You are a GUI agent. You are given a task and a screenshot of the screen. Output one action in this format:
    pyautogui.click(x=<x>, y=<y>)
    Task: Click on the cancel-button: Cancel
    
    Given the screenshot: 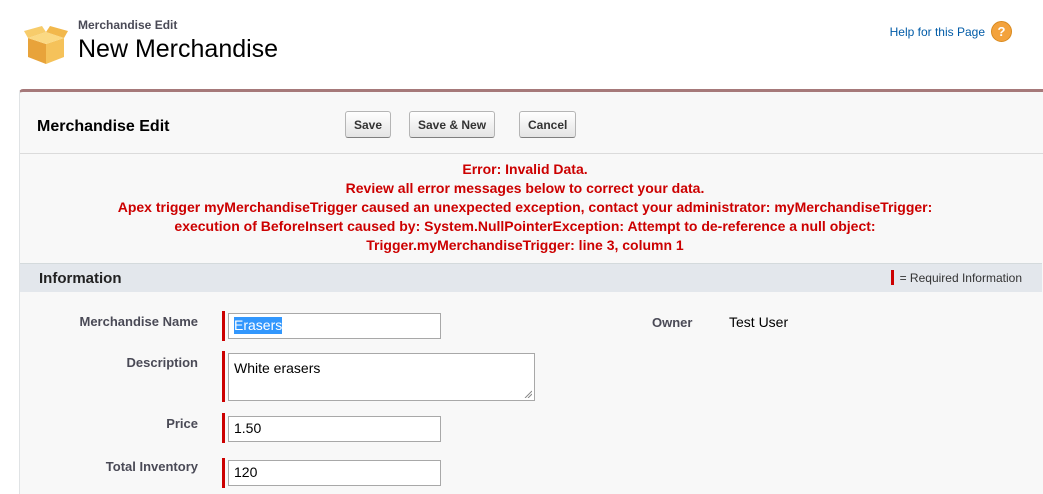 What is the action you would take?
    pyautogui.click(x=548, y=124)
    